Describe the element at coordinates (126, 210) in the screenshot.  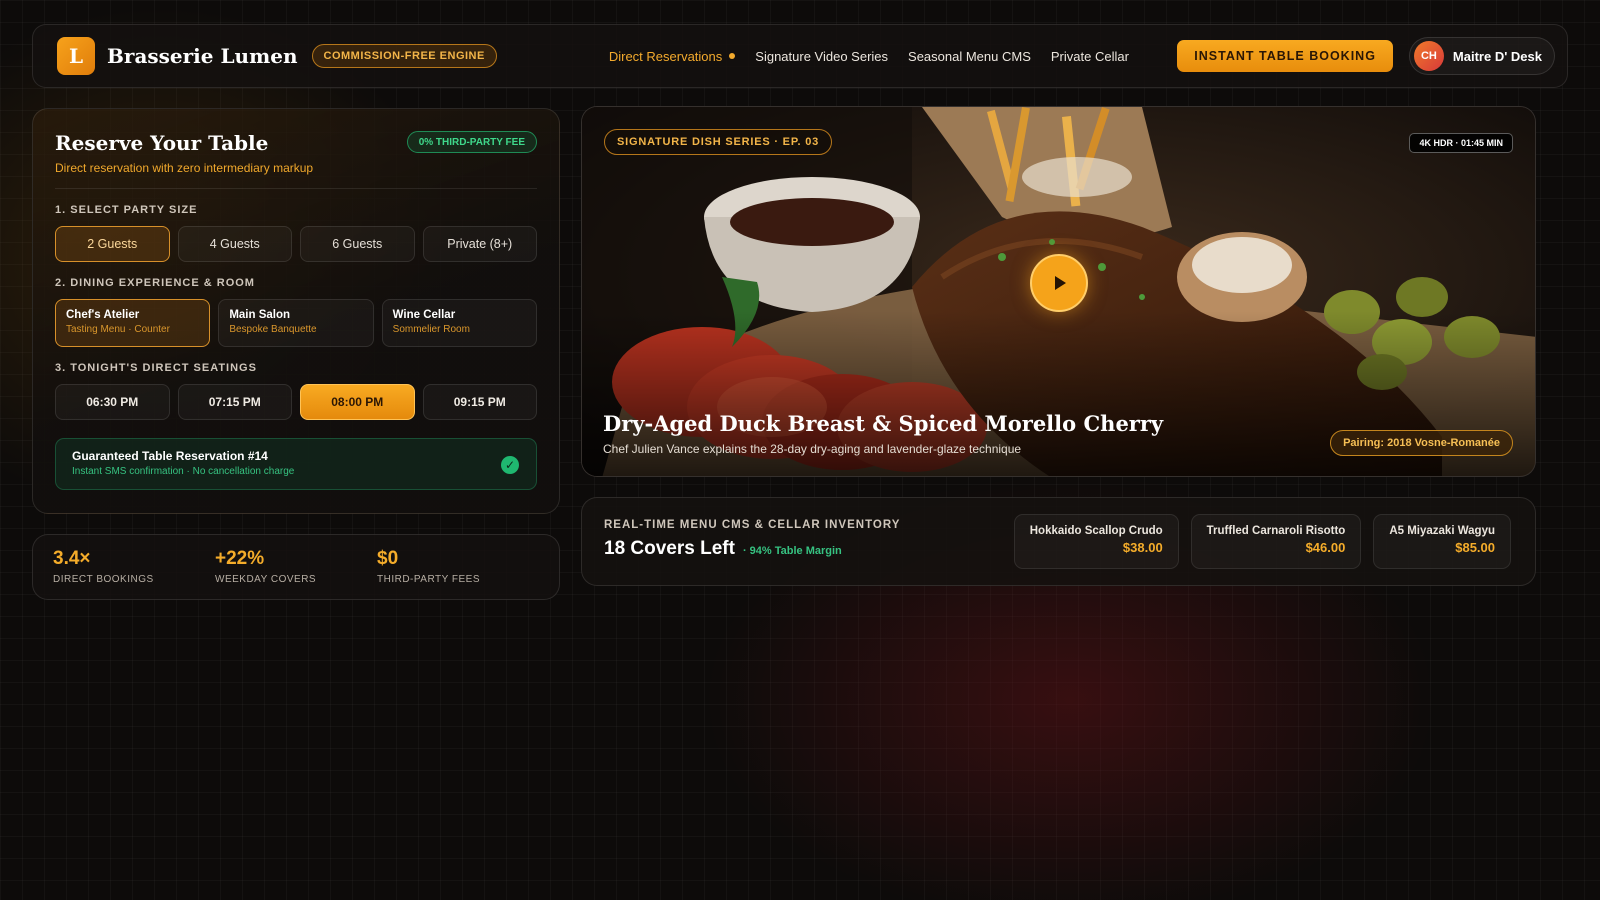
I see `party-size-label: 1. SELECT PARTY SIZE` at that location.